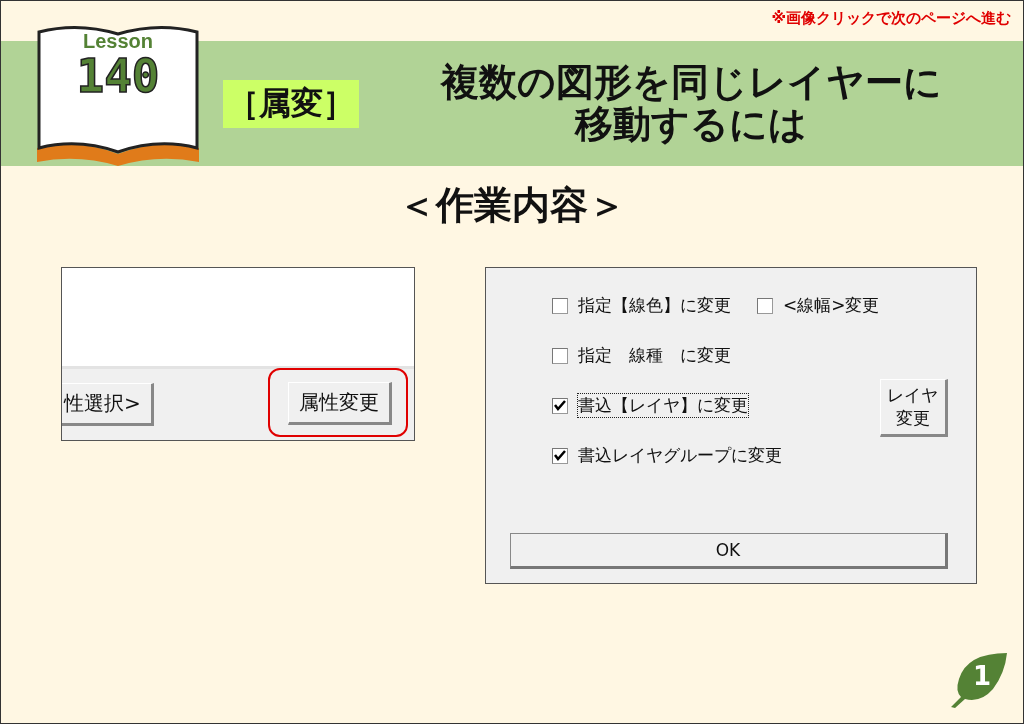 Image resolution: width=1024 pixels, height=724 pixels. Describe the element at coordinates (691, 82) in the screenshot. I see `title-line: 複数の図形を同じレイヤーに` at that location.